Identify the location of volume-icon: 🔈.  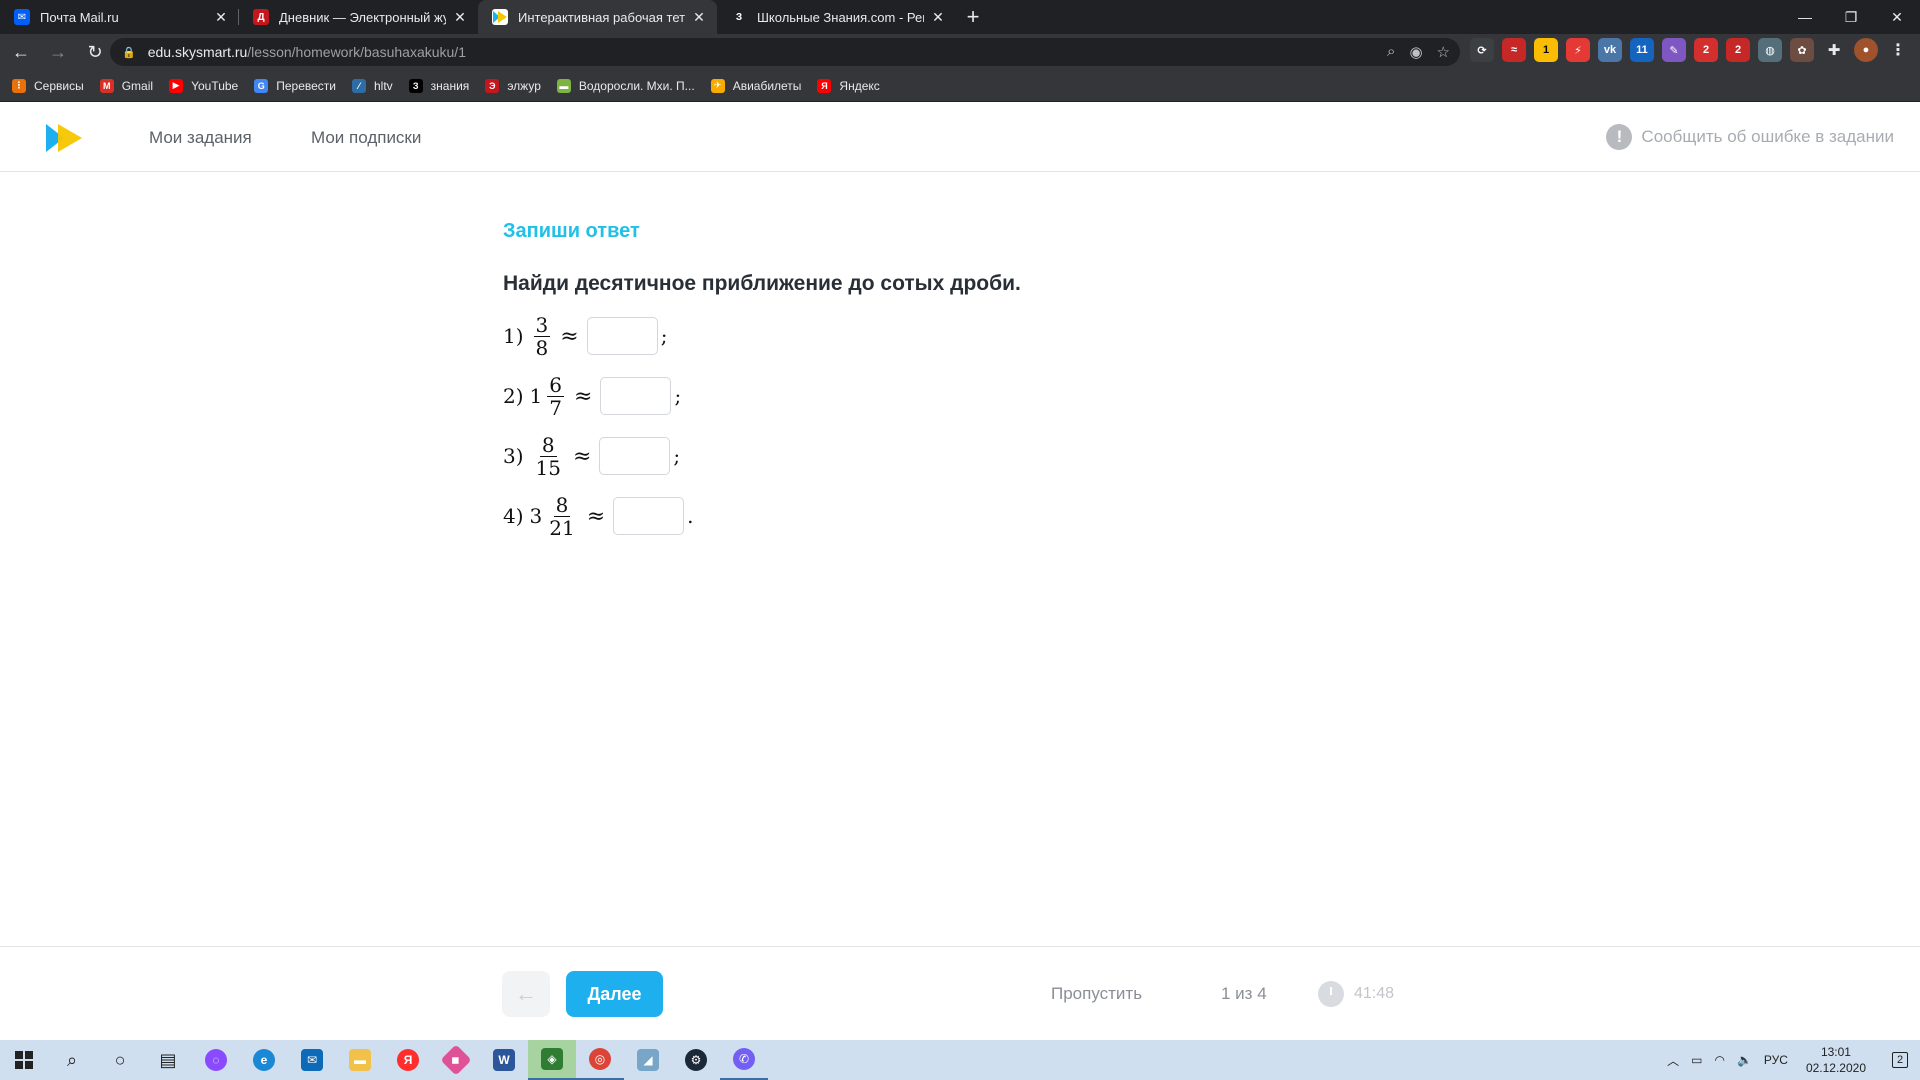
(1744, 1060).